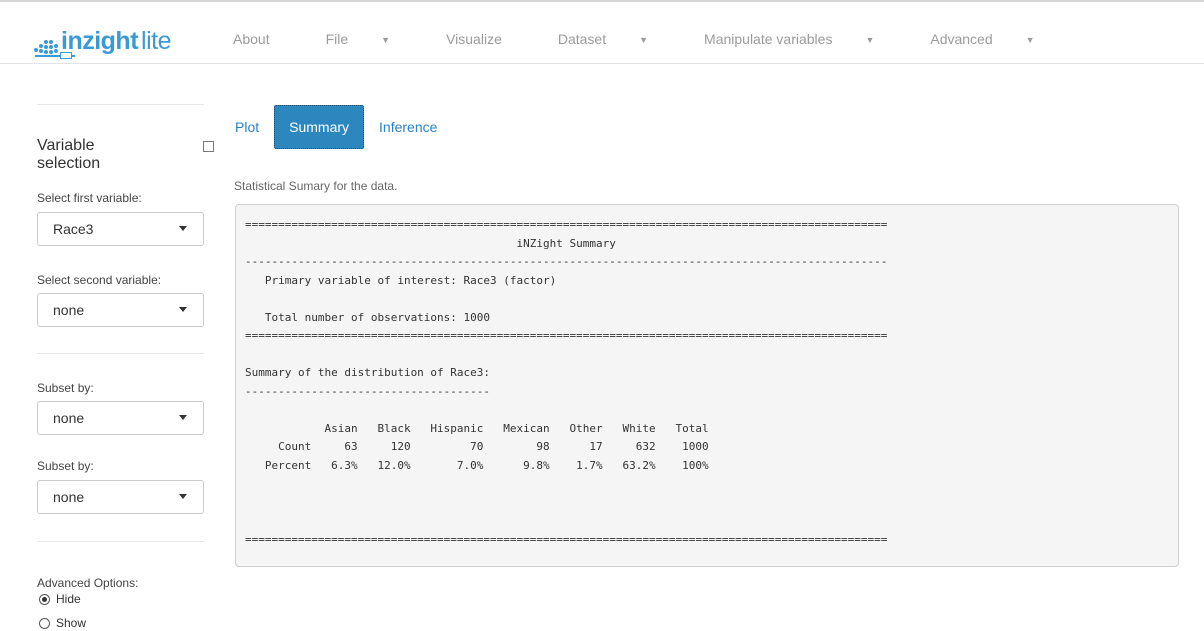 This screenshot has height=631, width=1204. What do you see at coordinates (69, 154) in the screenshot?
I see `variable-selection-title: Variable selection` at bounding box center [69, 154].